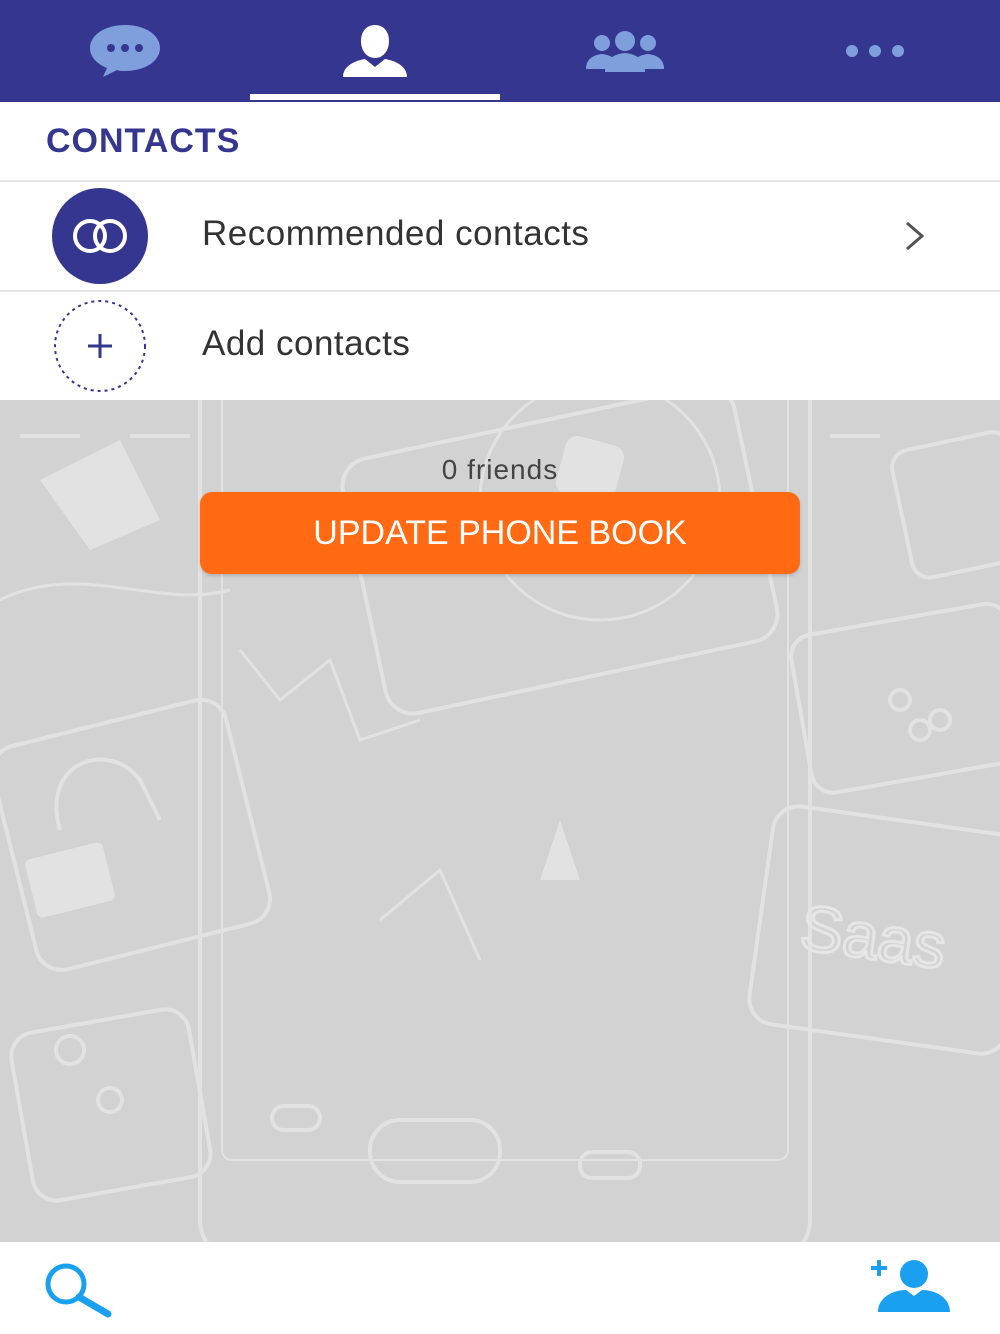  I want to click on add-contacts-label: Add contacts, so click(306, 343).